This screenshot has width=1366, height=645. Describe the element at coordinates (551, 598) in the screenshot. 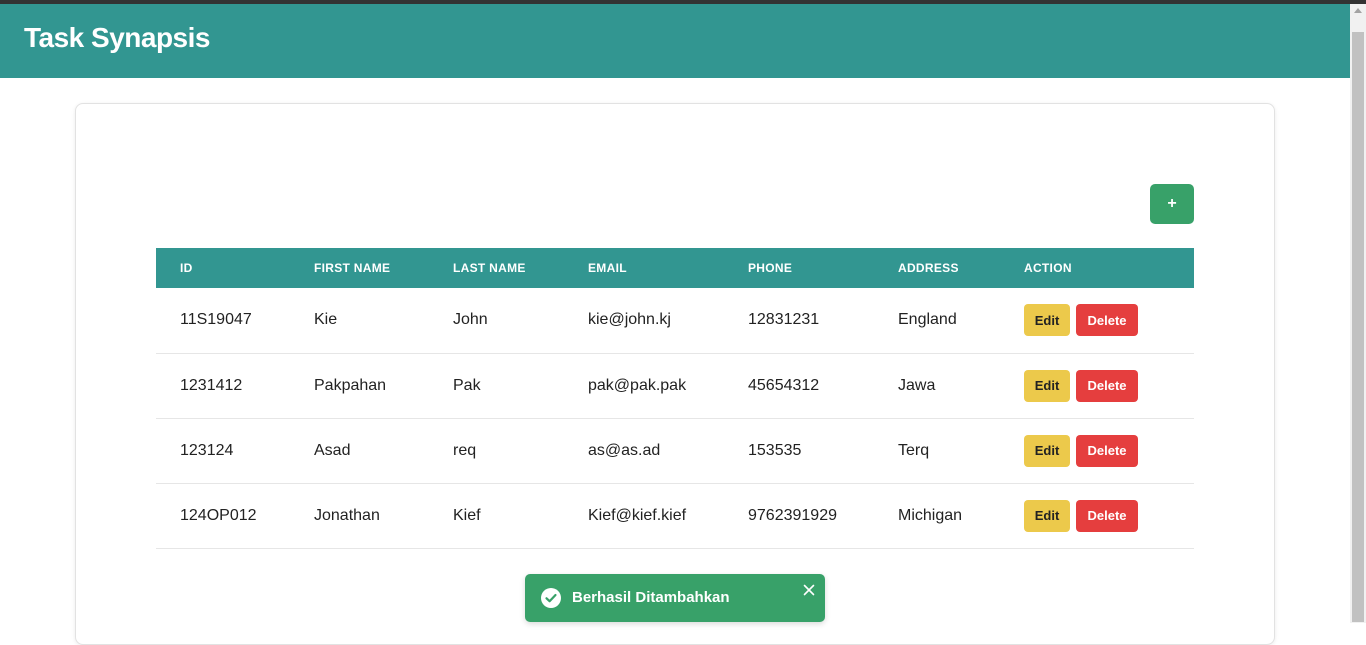

I see `check-circle-icon` at that location.